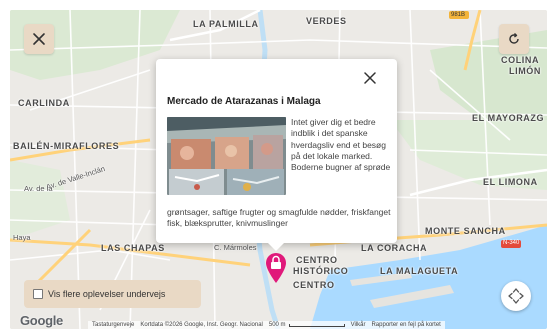 This screenshot has height=329, width=547. What do you see at coordinates (38, 294) in the screenshot?
I see `checkbox` at bounding box center [38, 294].